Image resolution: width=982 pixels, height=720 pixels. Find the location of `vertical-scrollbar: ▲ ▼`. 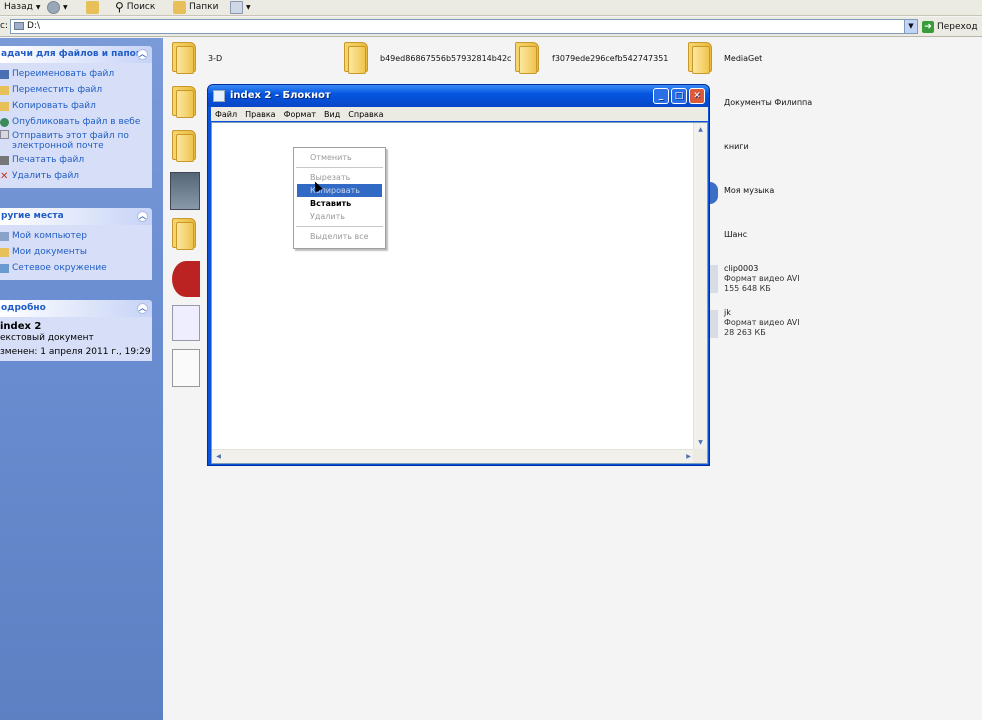

vertical-scrollbar: ▲ ▼ is located at coordinates (700, 286).